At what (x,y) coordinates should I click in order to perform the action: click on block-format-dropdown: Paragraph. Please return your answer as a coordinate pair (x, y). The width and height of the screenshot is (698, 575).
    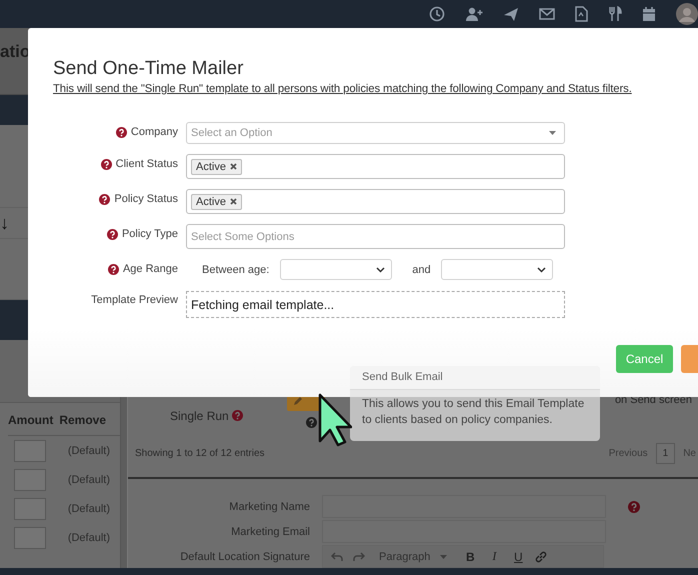
    Looking at the image, I should click on (404, 556).